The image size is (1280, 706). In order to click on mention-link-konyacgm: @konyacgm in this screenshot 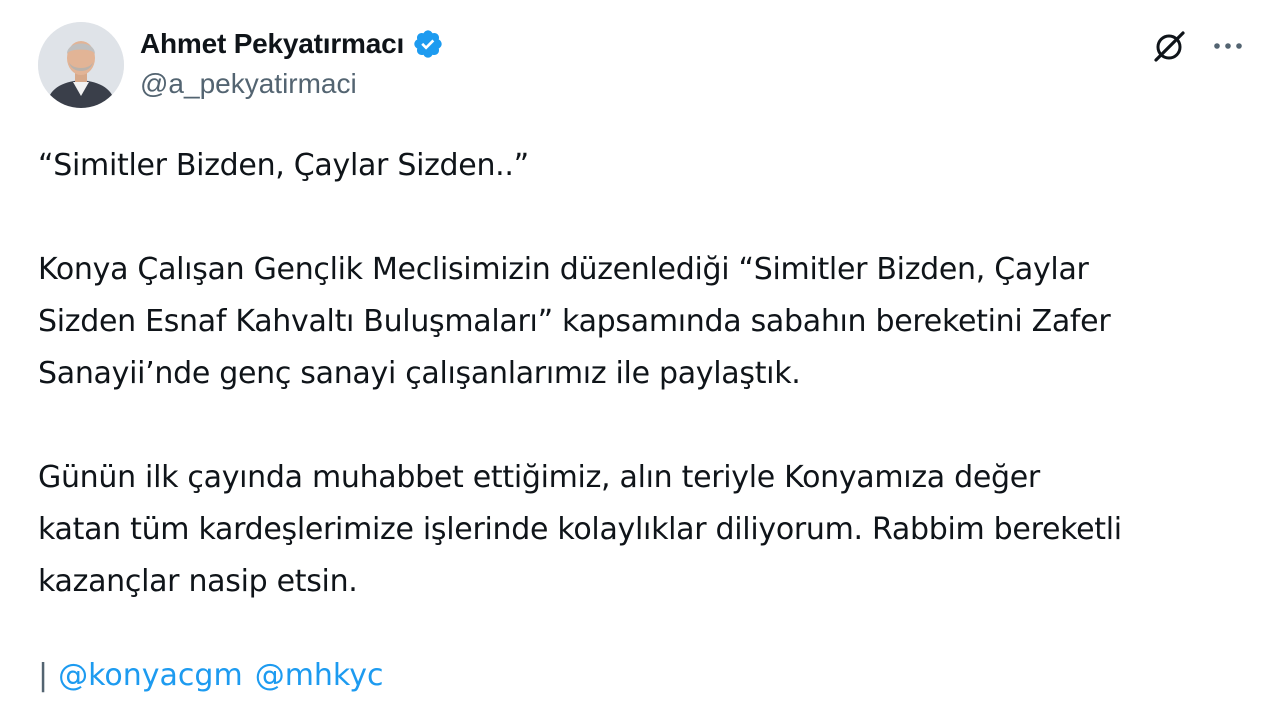, I will do `click(150, 676)`.